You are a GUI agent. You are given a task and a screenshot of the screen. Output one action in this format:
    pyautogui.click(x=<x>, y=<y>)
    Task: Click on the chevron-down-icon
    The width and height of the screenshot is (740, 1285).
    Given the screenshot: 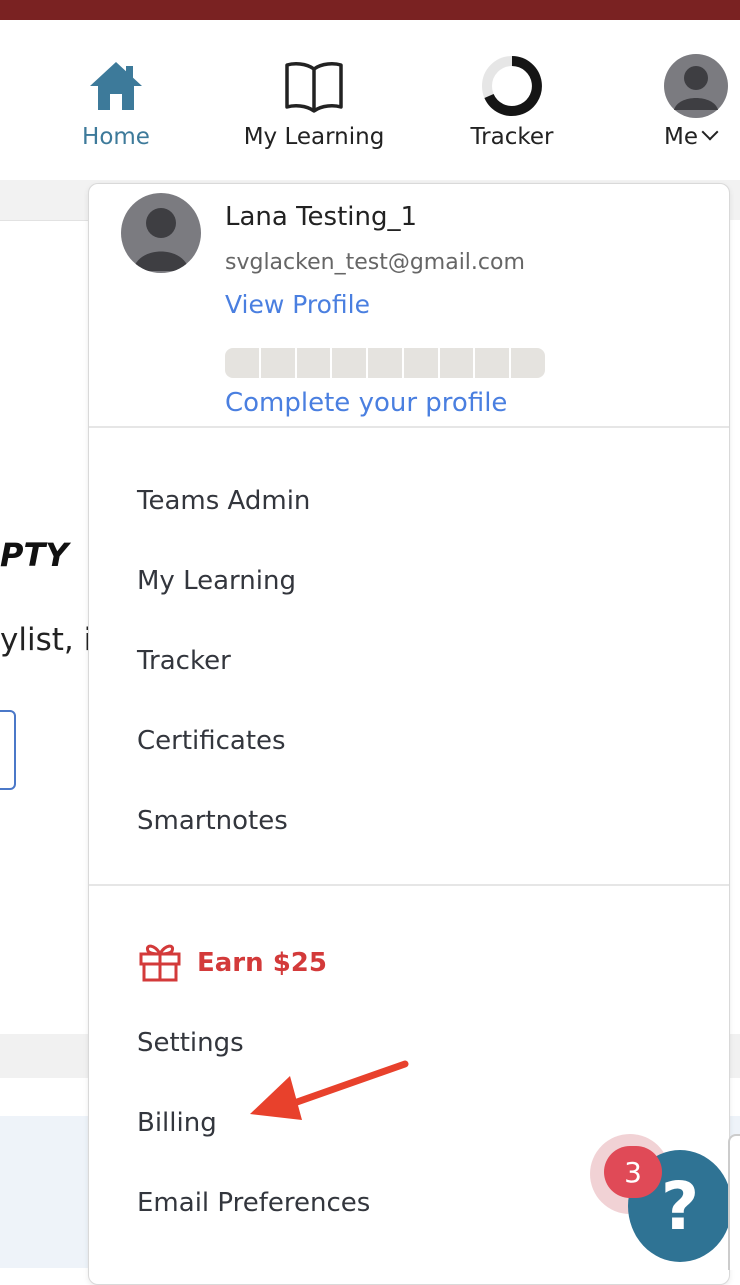 What is the action you would take?
    pyautogui.click(x=710, y=132)
    